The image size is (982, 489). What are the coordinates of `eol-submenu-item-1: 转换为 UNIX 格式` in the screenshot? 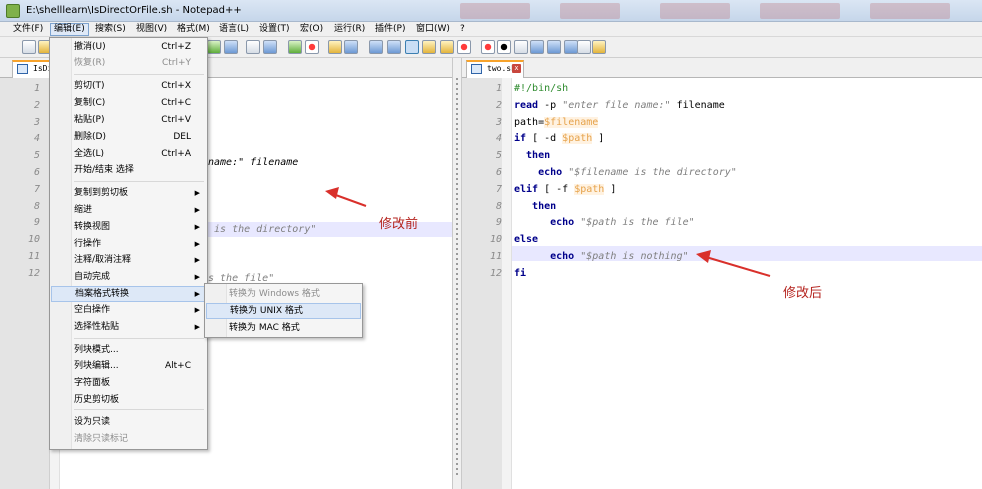 It's located at (283, 311).